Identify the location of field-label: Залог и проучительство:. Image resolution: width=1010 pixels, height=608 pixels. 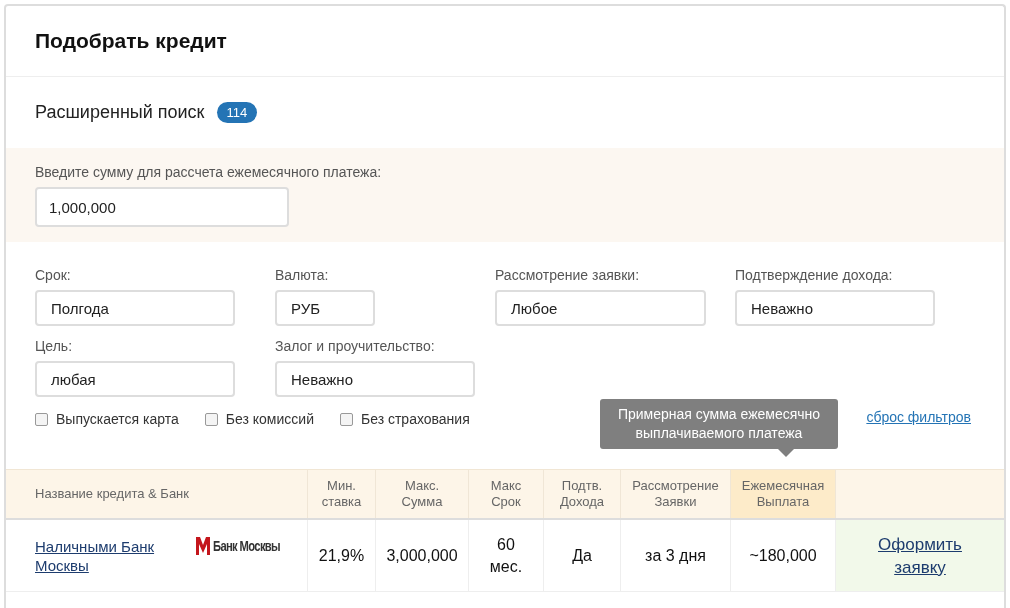
(355, 346).